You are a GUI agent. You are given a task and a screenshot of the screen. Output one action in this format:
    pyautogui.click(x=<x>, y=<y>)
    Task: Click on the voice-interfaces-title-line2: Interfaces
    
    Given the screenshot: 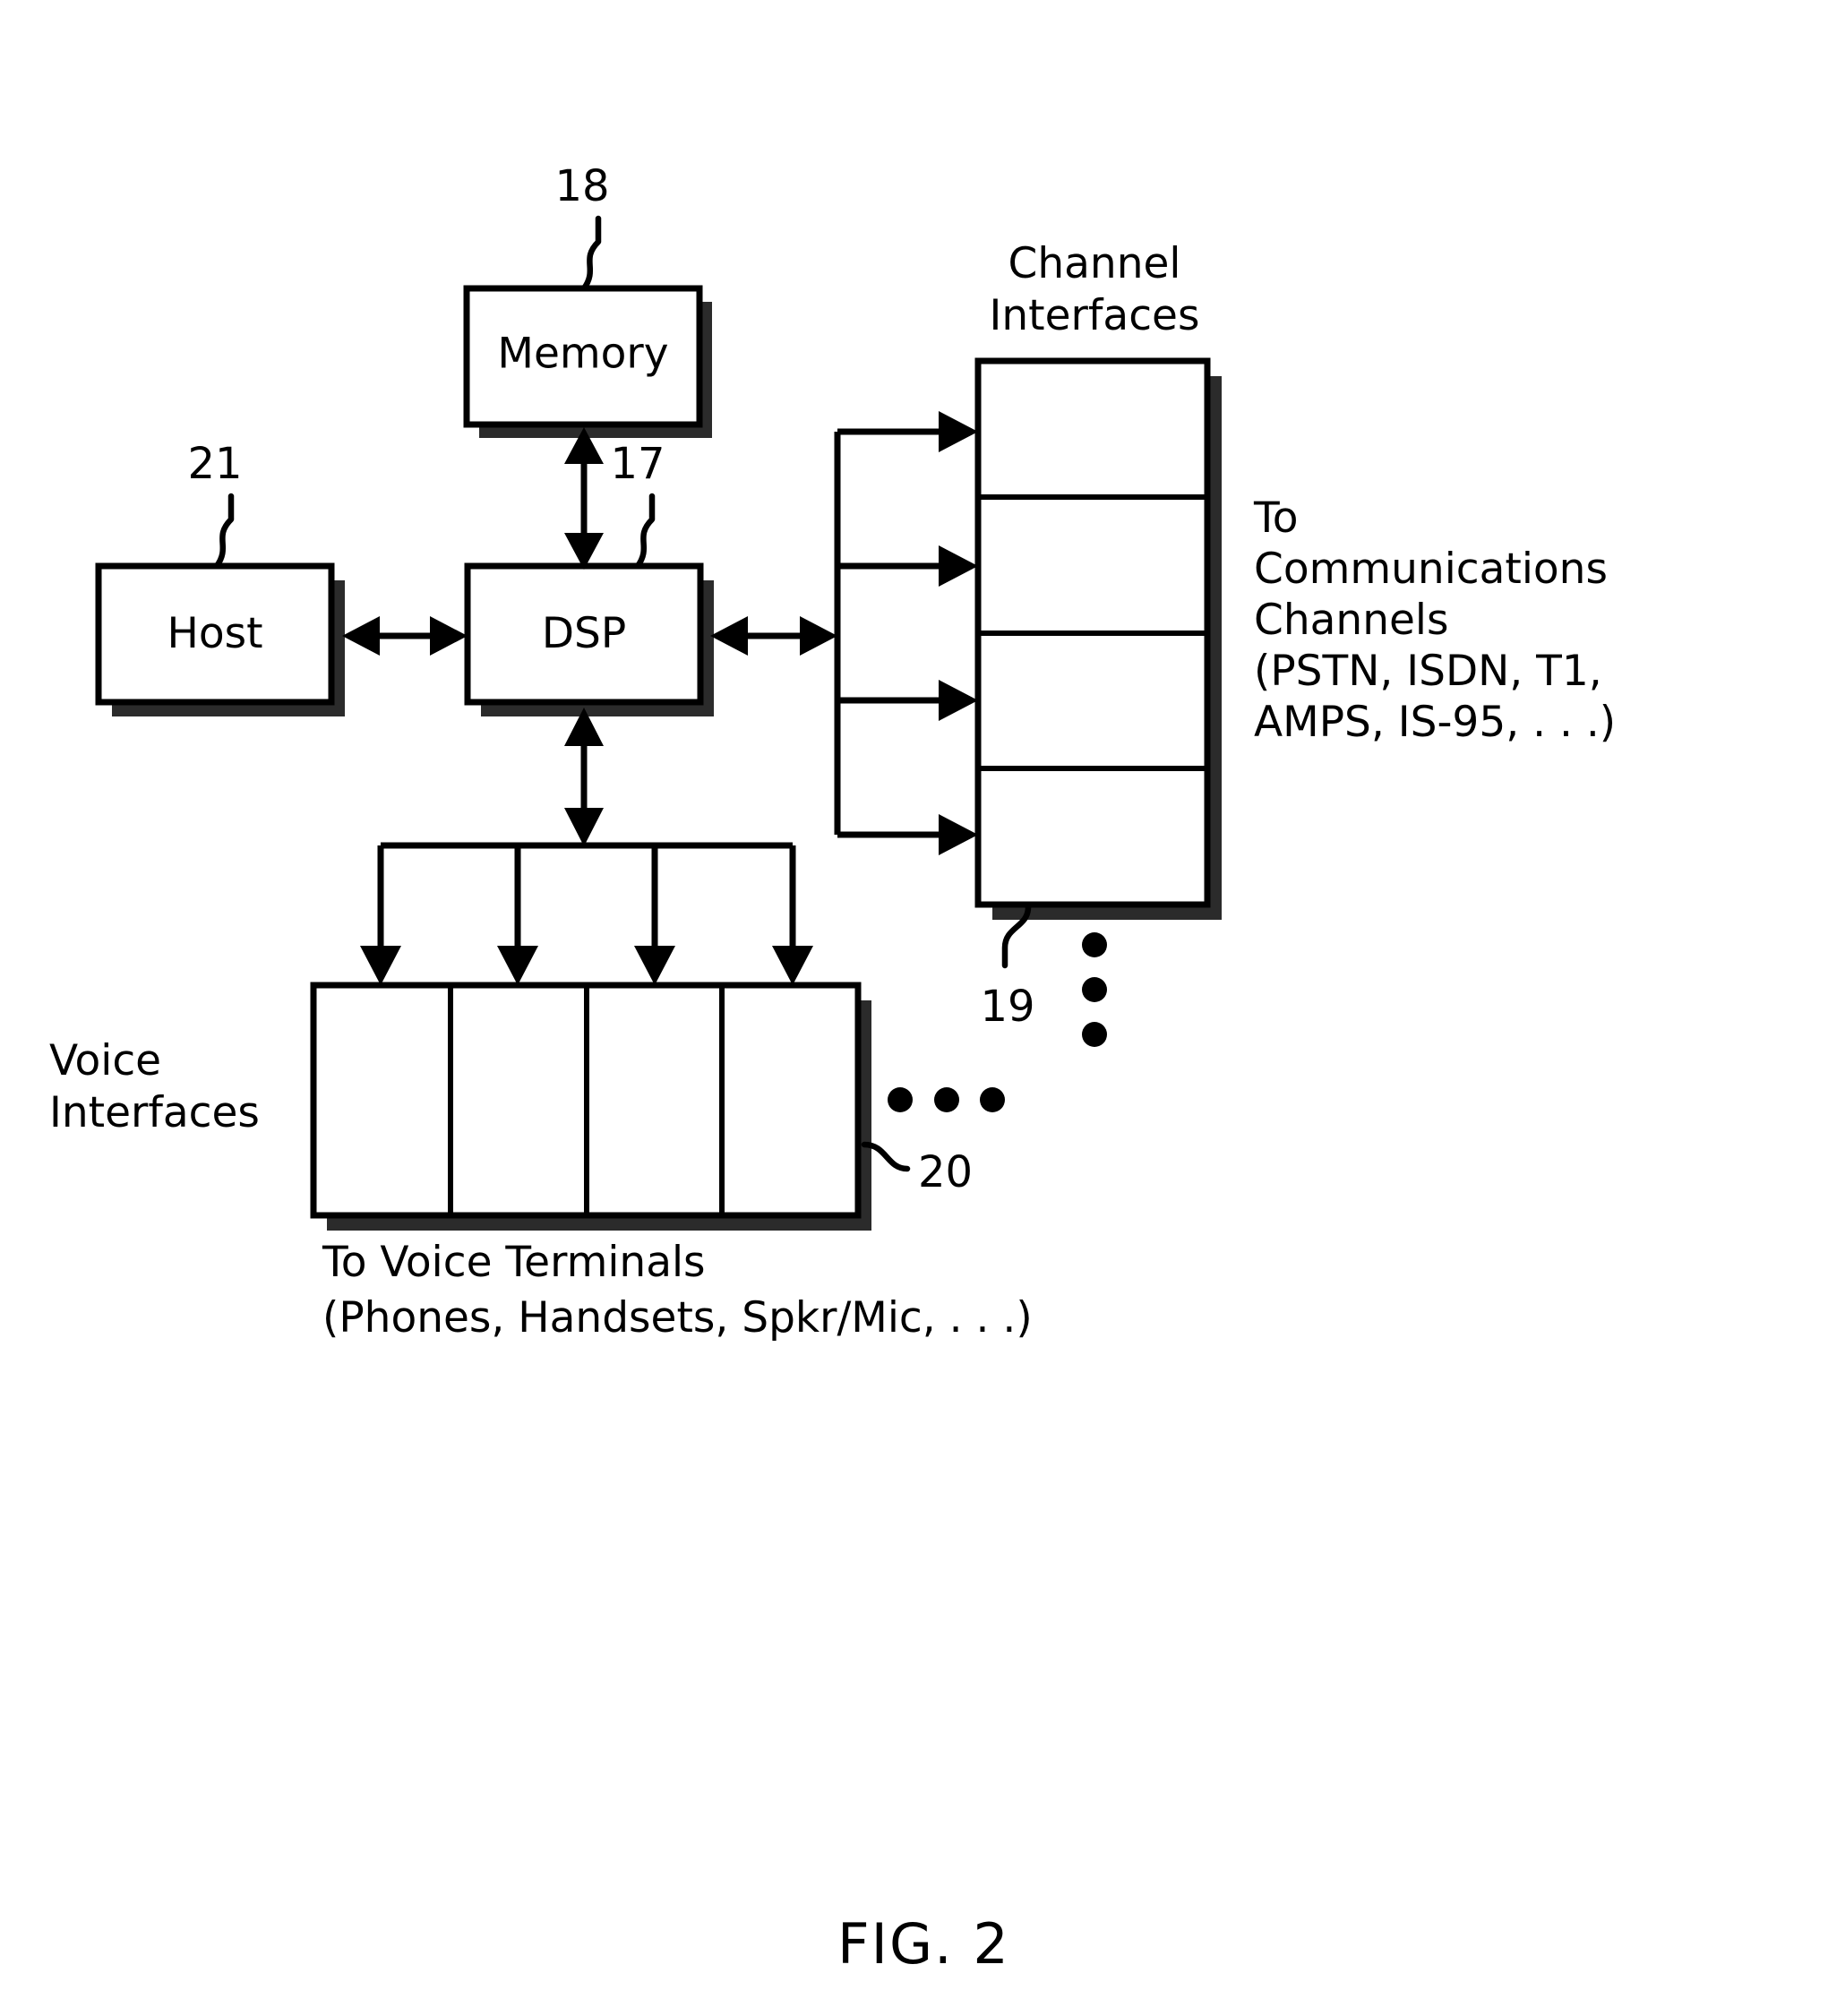 What is the action you would take?
    pyautogui.click(x=154, y=1112)
    